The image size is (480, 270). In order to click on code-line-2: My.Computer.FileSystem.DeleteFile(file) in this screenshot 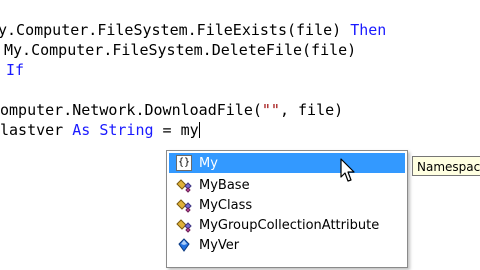, I will do `click(180, 50)`.